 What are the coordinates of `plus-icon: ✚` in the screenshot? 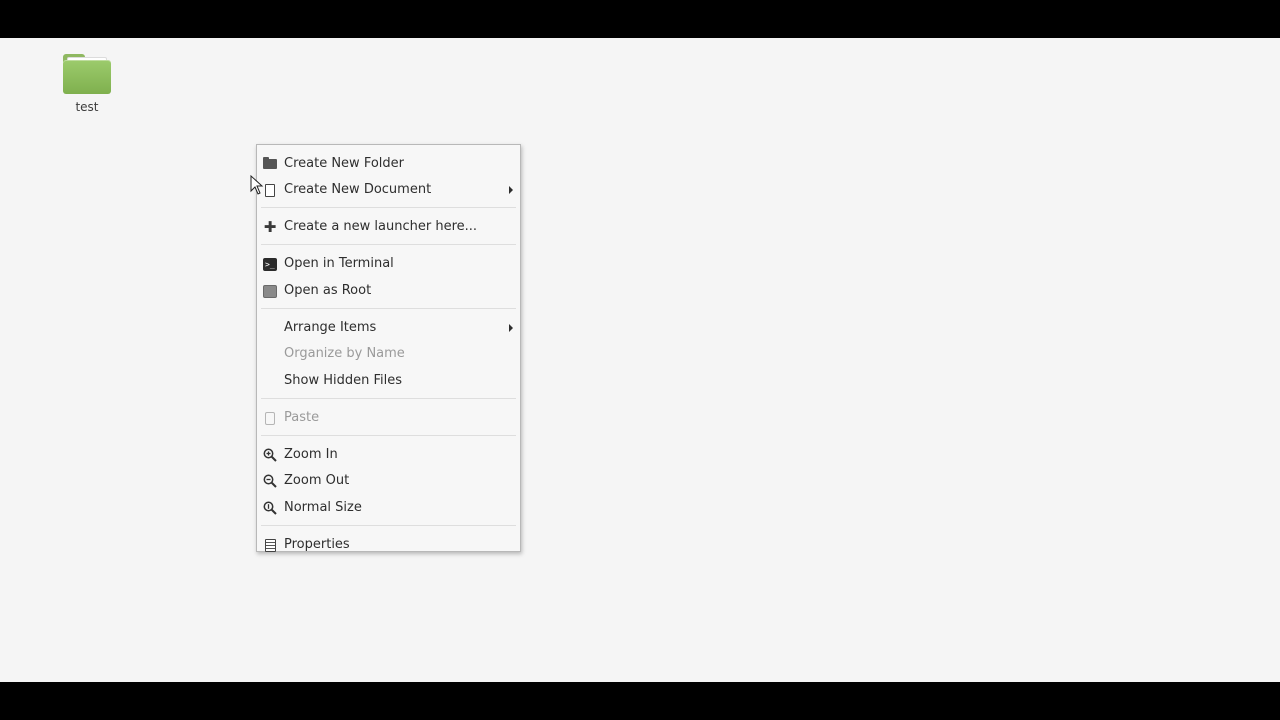 It's located at (270, 227).